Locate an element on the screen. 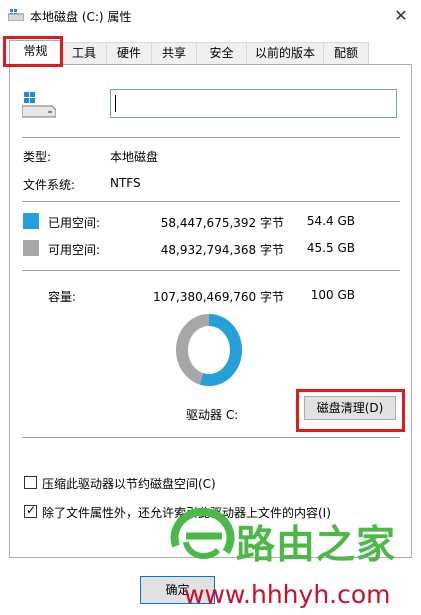  capacity-bytes: 107,380,469,760 字节 is located at coordinates (218, 297).